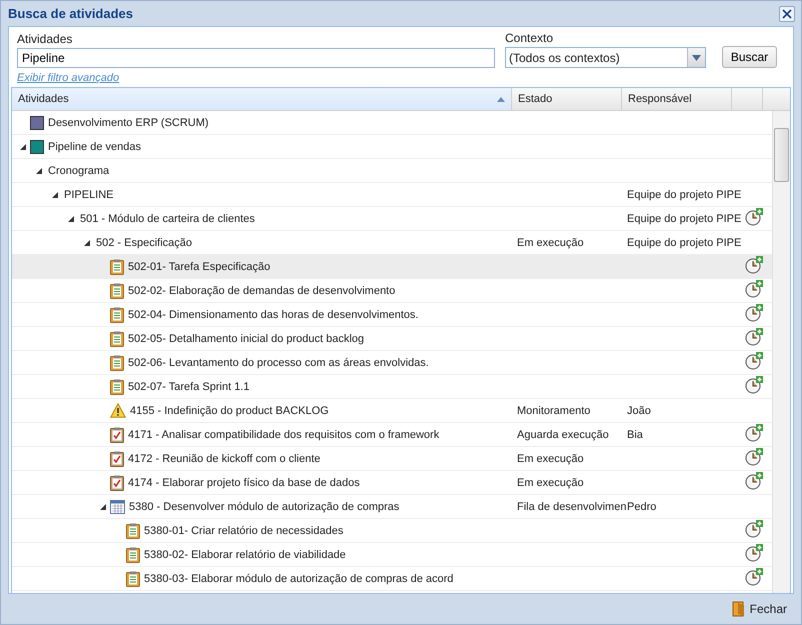 This screenshot has height=625, width=802. I want to click on column-header: Responsável, so click(677, 99).